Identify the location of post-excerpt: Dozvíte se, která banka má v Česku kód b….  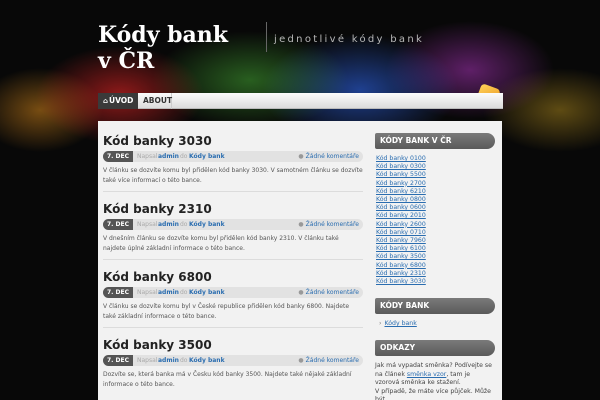
(227, 379).